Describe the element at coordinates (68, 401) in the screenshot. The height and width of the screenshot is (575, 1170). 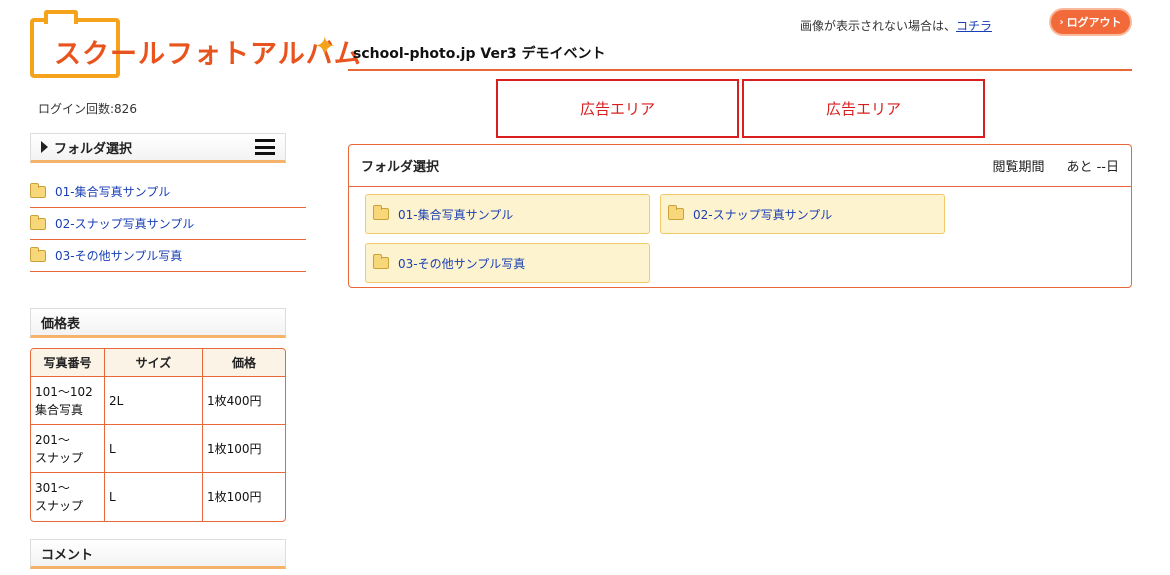
I see `photo-number-cell: 101～102 集合写真` at that location.